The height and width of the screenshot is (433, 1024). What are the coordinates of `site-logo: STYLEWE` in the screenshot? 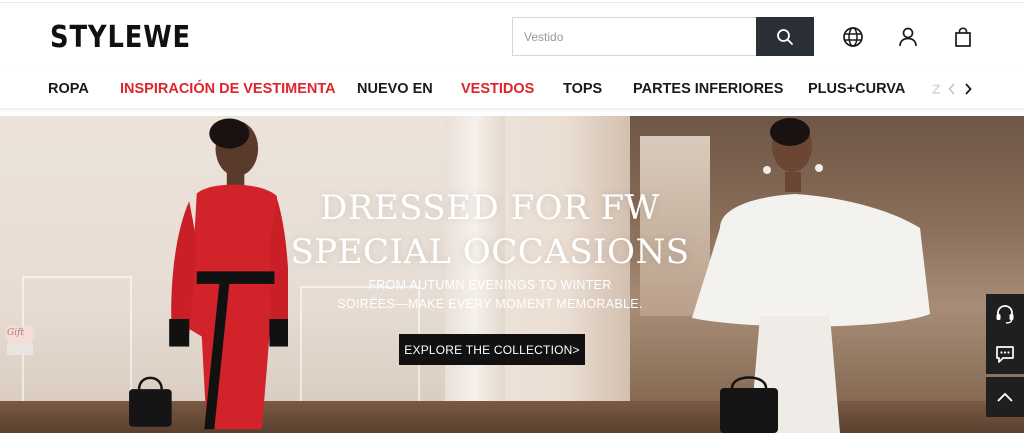 It's located at (120, 37).